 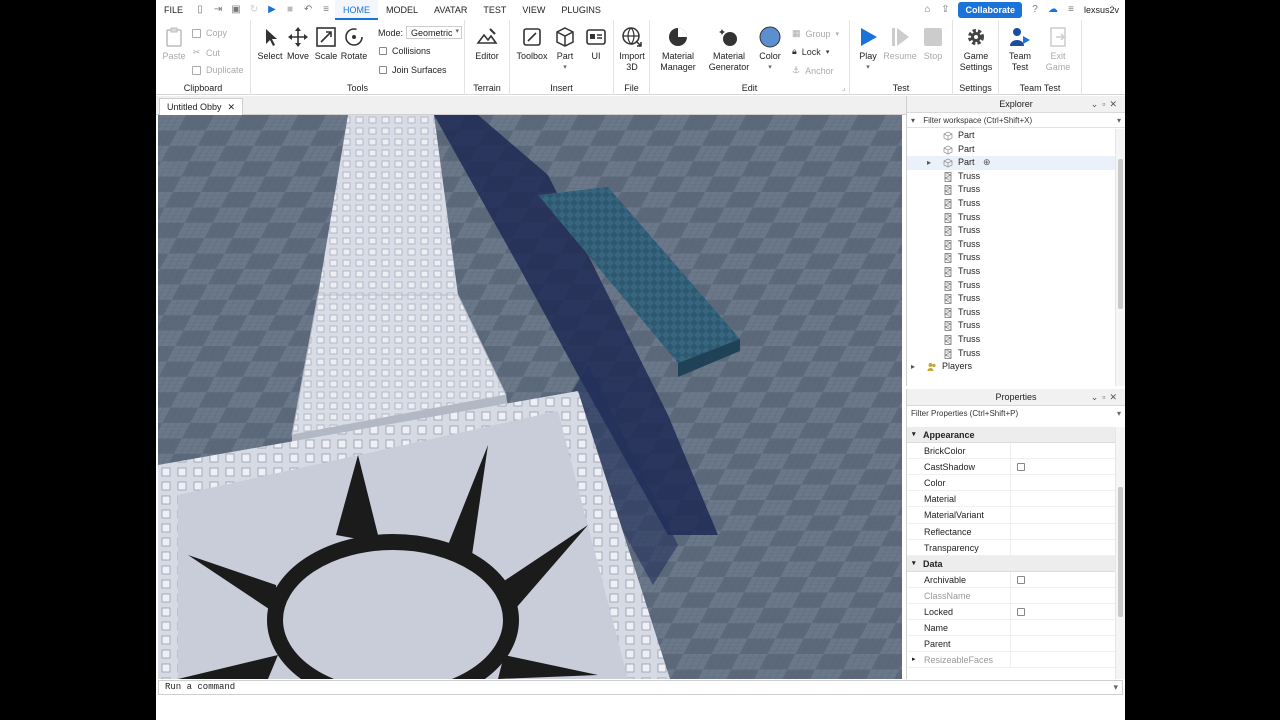 What do you see at coordinates (1053, 10) in the screenshot?
I see `cloud-icon: ☁` at bounding box center [1053, 10].